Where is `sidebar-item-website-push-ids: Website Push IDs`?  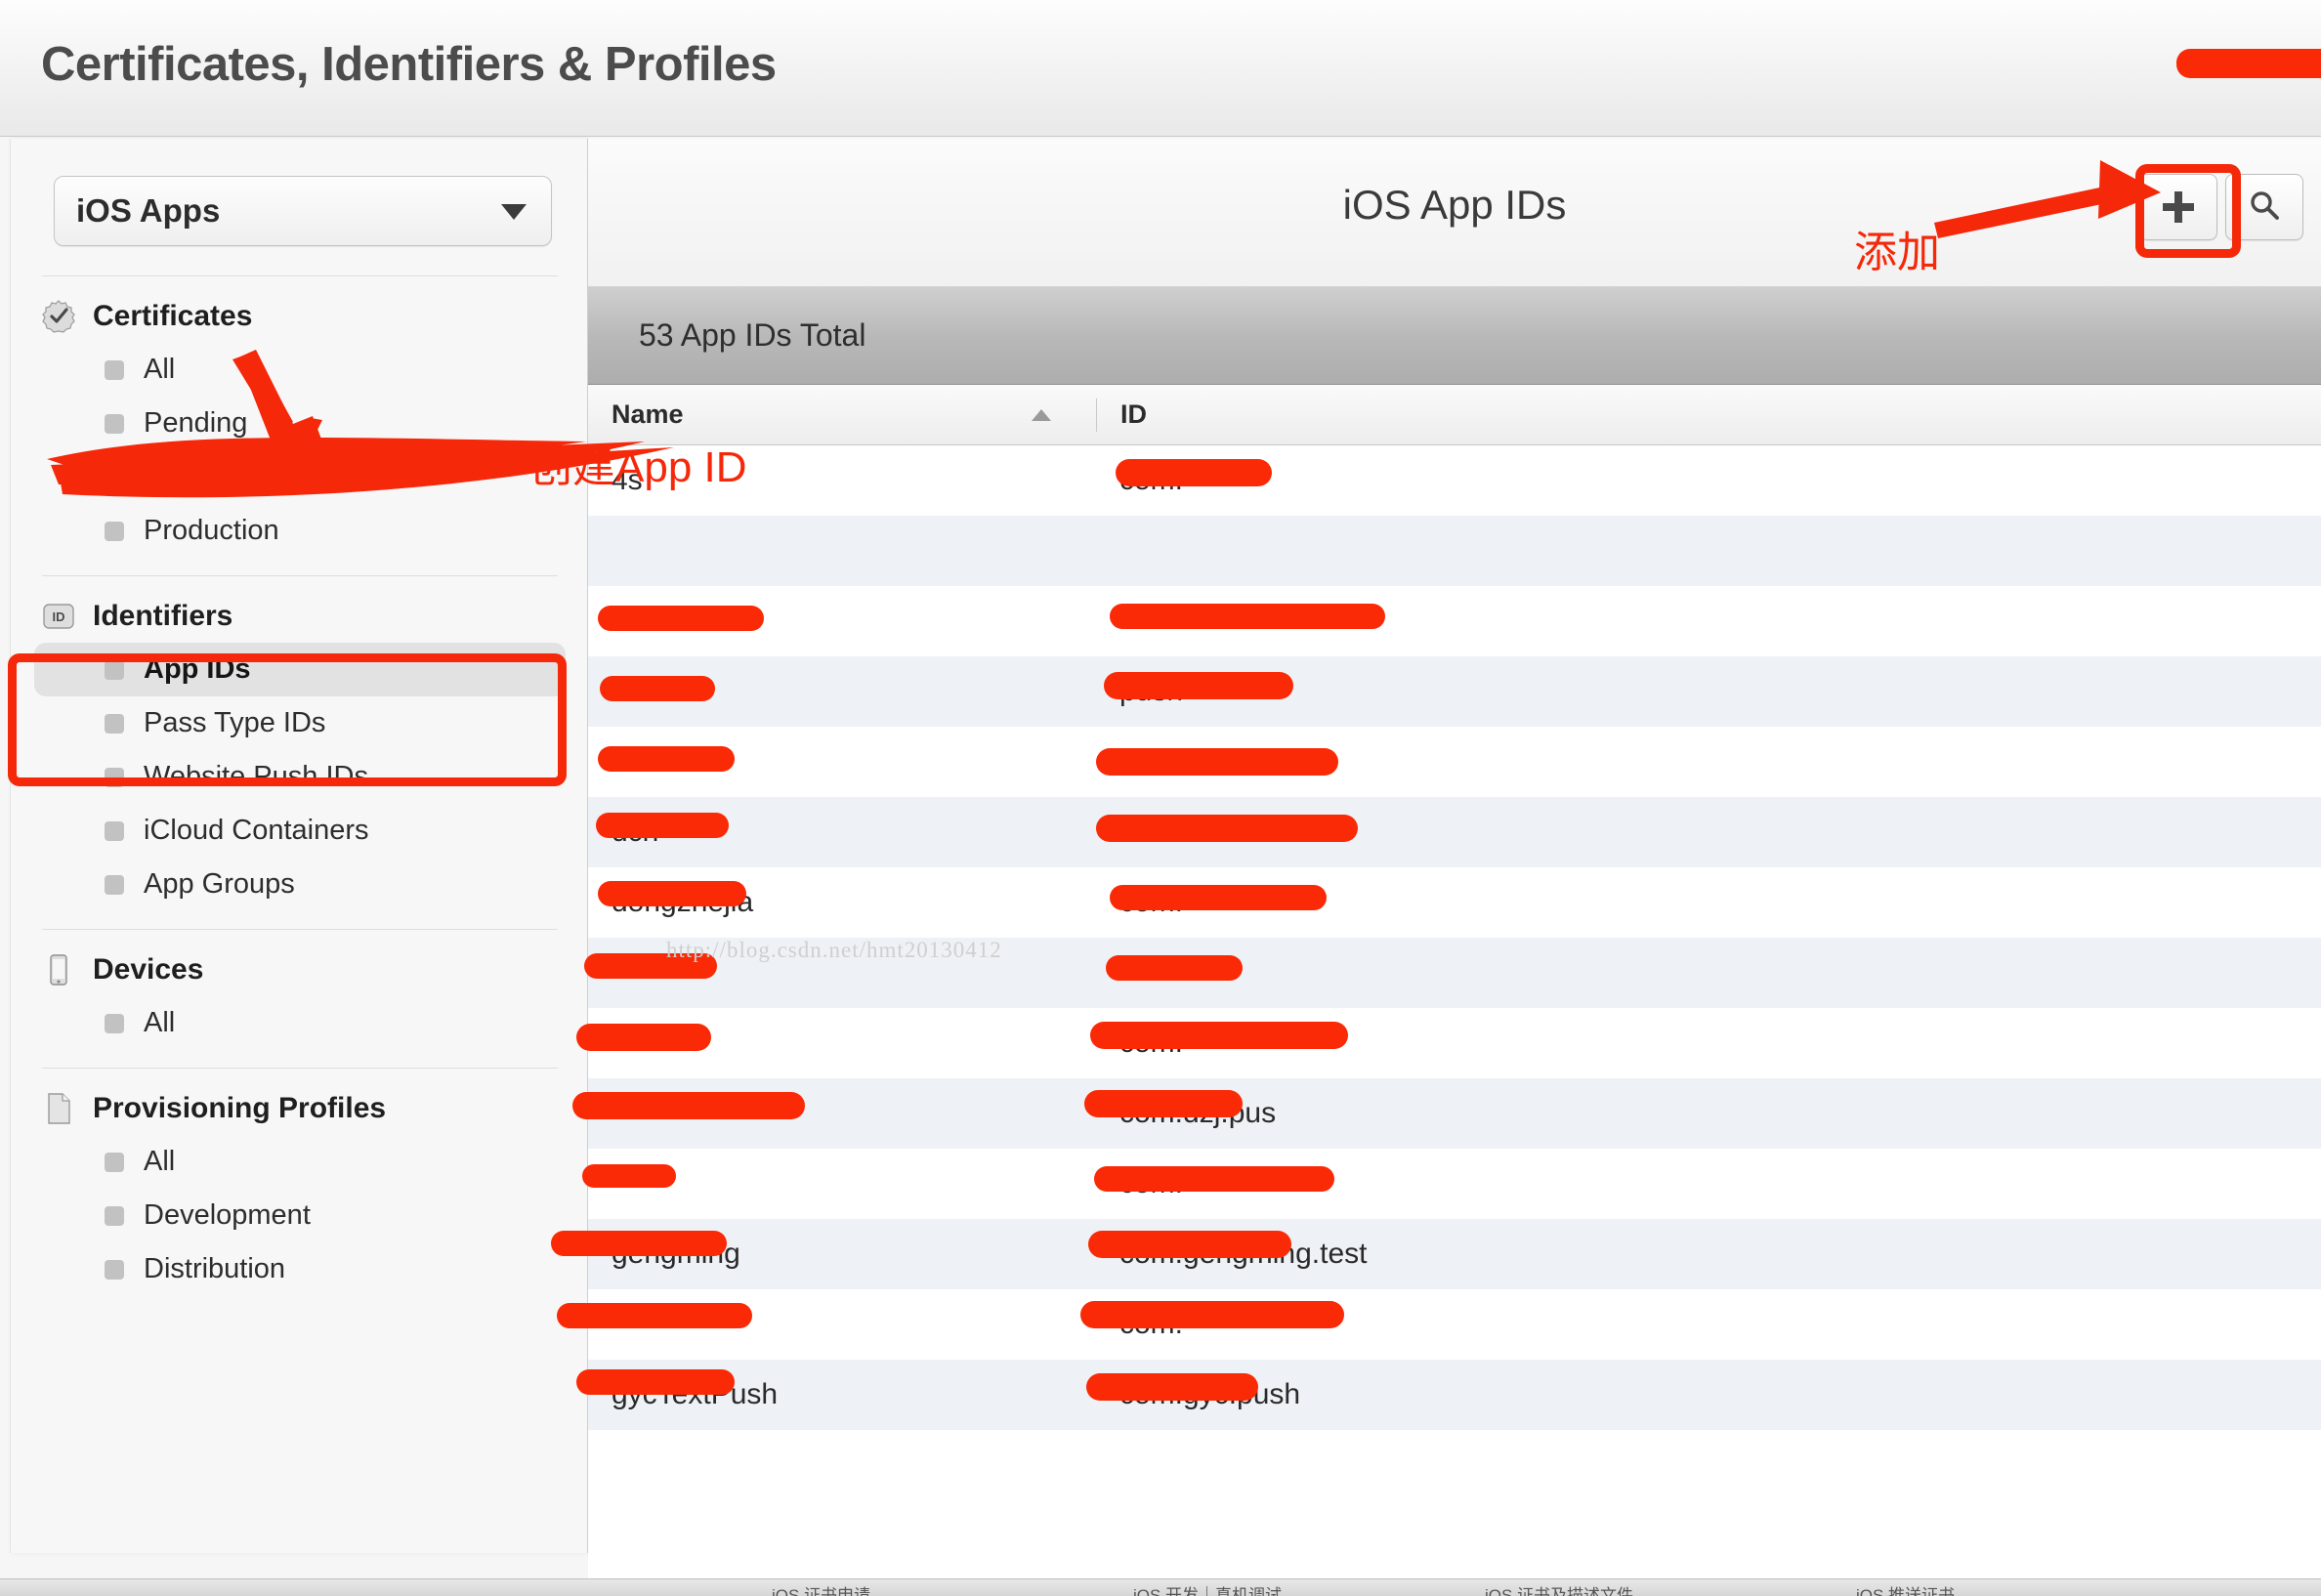
sidebar-item-website-push-ids: Website Push IDs is located at coordinates (300, 777).